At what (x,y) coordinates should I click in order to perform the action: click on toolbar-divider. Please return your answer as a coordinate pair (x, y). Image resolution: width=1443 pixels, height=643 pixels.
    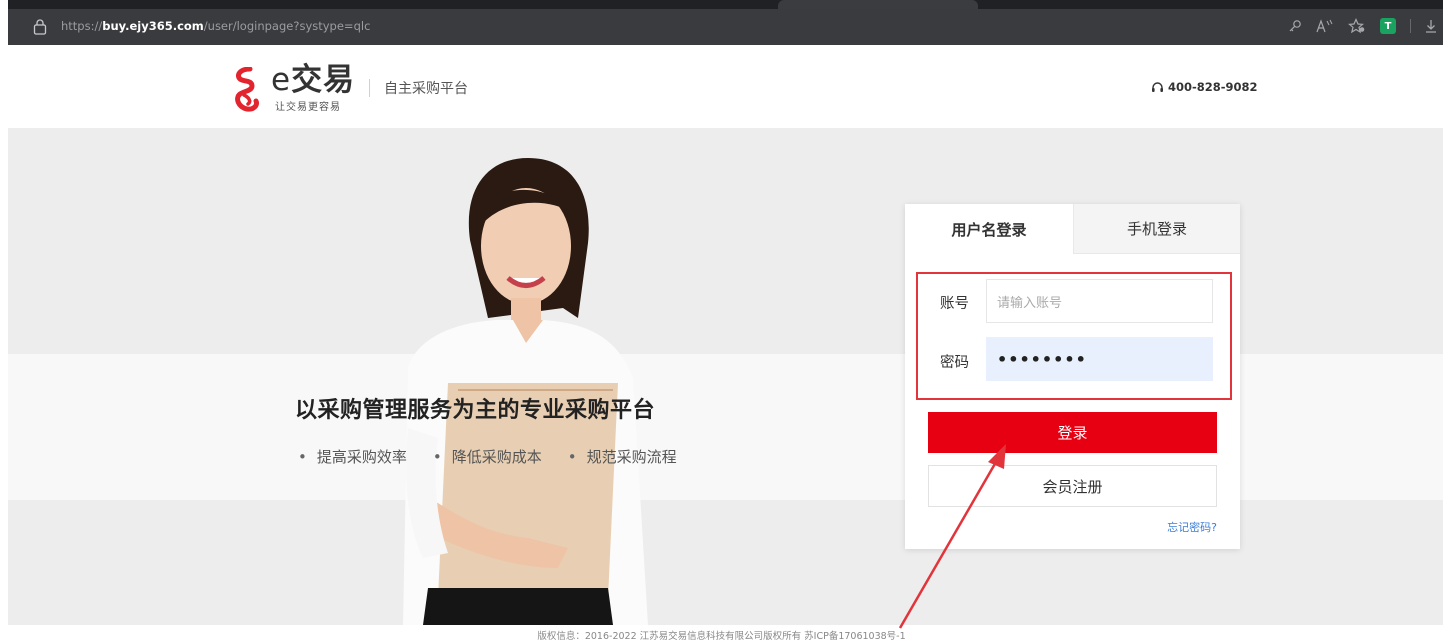
    Looking at the image, I should click on (1410, 26).